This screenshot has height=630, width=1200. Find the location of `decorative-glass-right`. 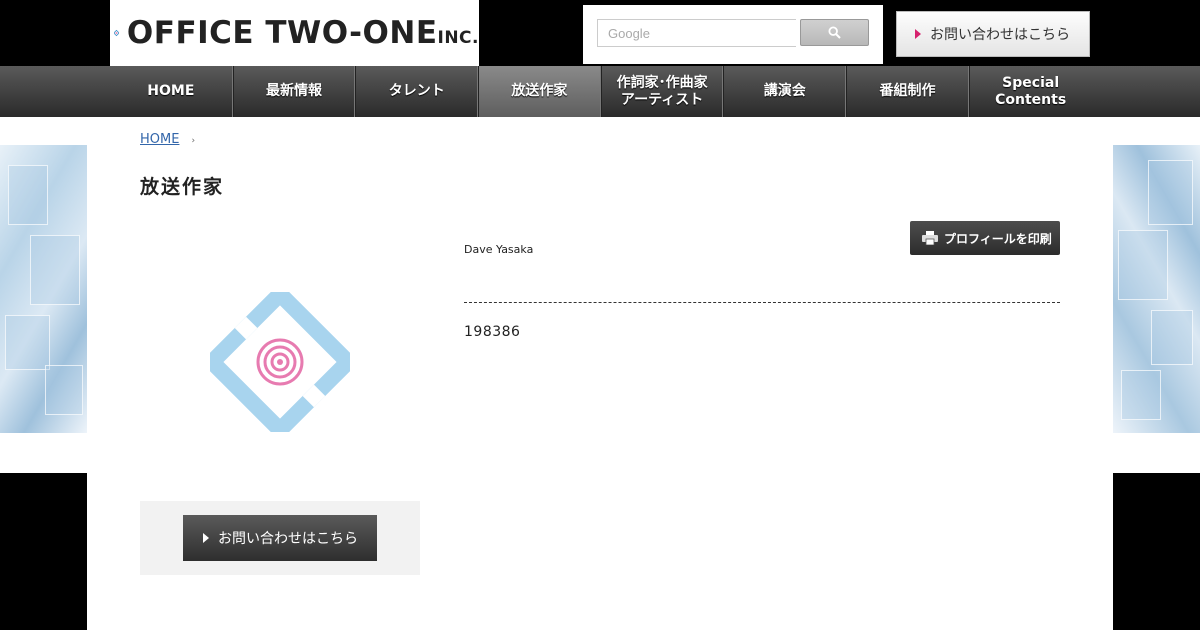

decorative-glass-right is located at coordinates (1156, 289).